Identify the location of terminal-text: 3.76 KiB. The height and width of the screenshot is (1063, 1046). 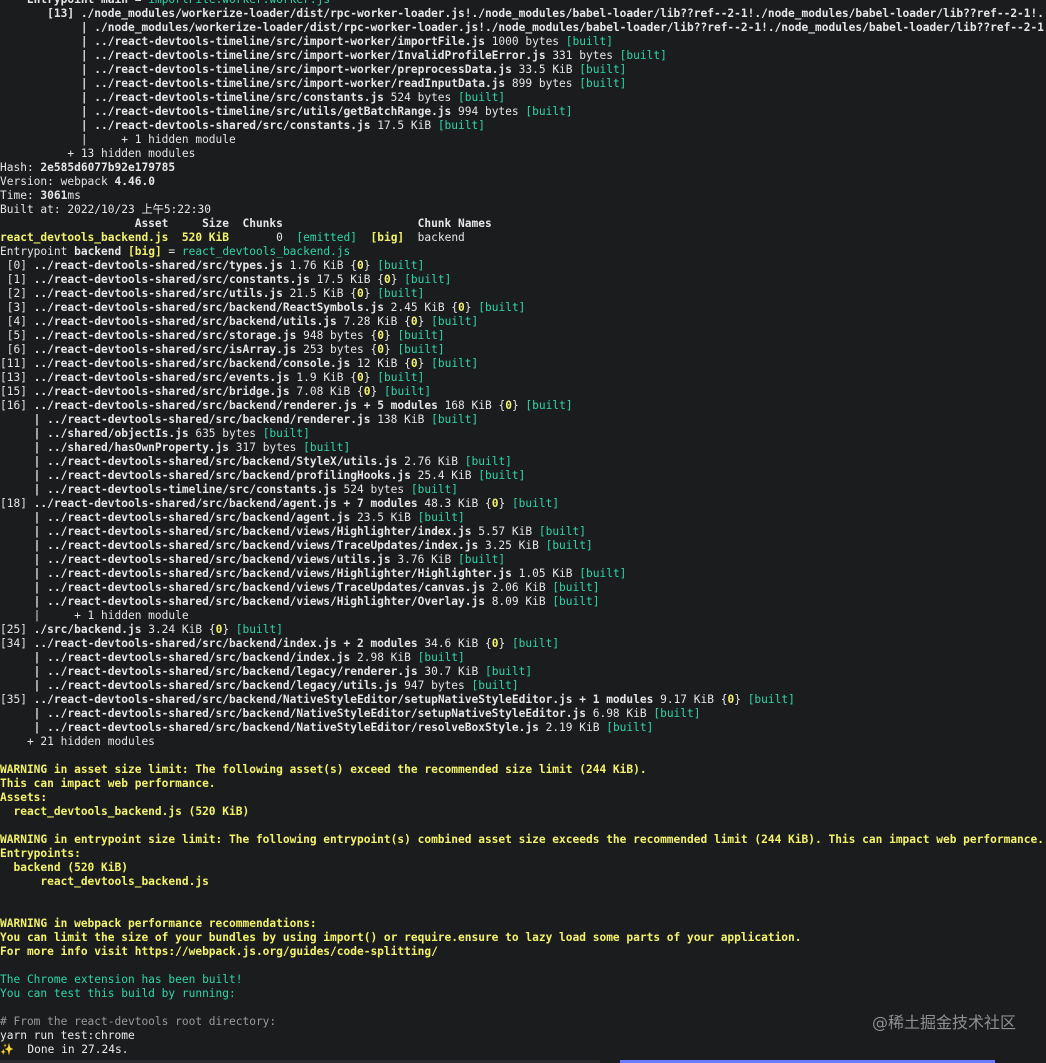
(424, 559).